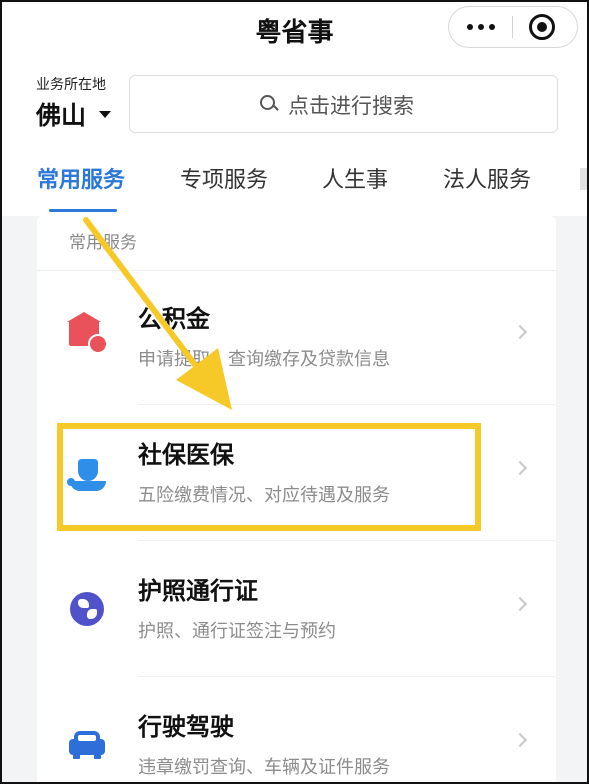 The width and height of the screenshot is (589, 784). What do you see at coordinates (103, 243) in the screenshot?
I see `section-title: 常用服务` at bounding box center [103, 243].